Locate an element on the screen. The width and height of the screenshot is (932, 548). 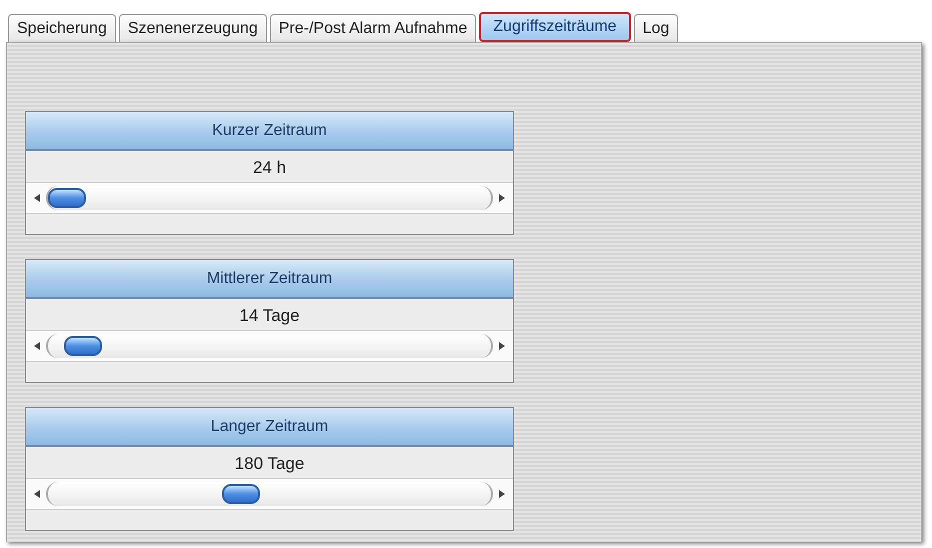
tab: Szenenerzeugung is located at coordinates (192, 28).